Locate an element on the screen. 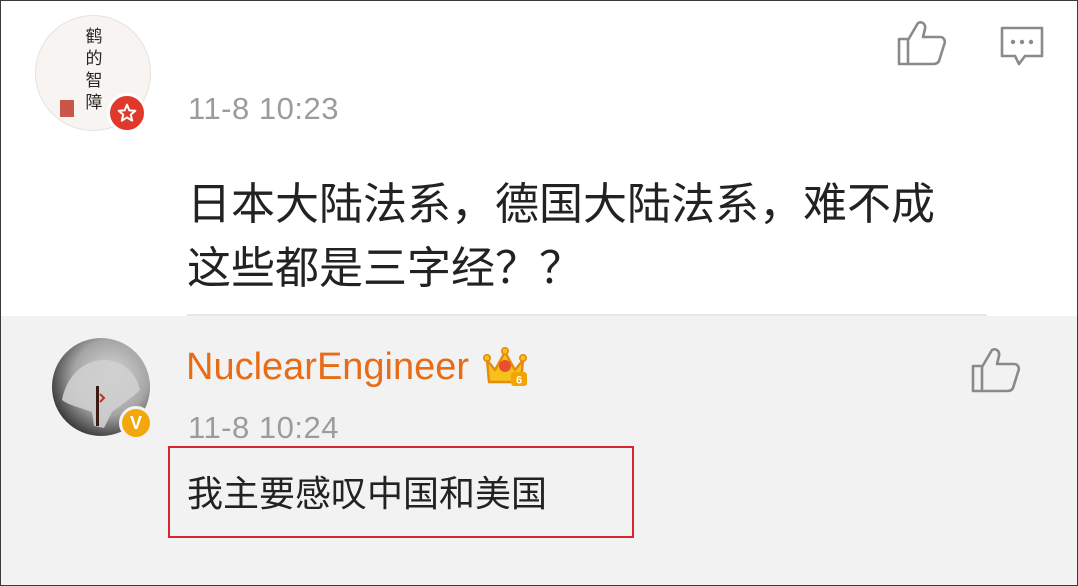 This screenshot has height=586, width=1078. avatar-seal-stamp is located at coordinates (67, 108).